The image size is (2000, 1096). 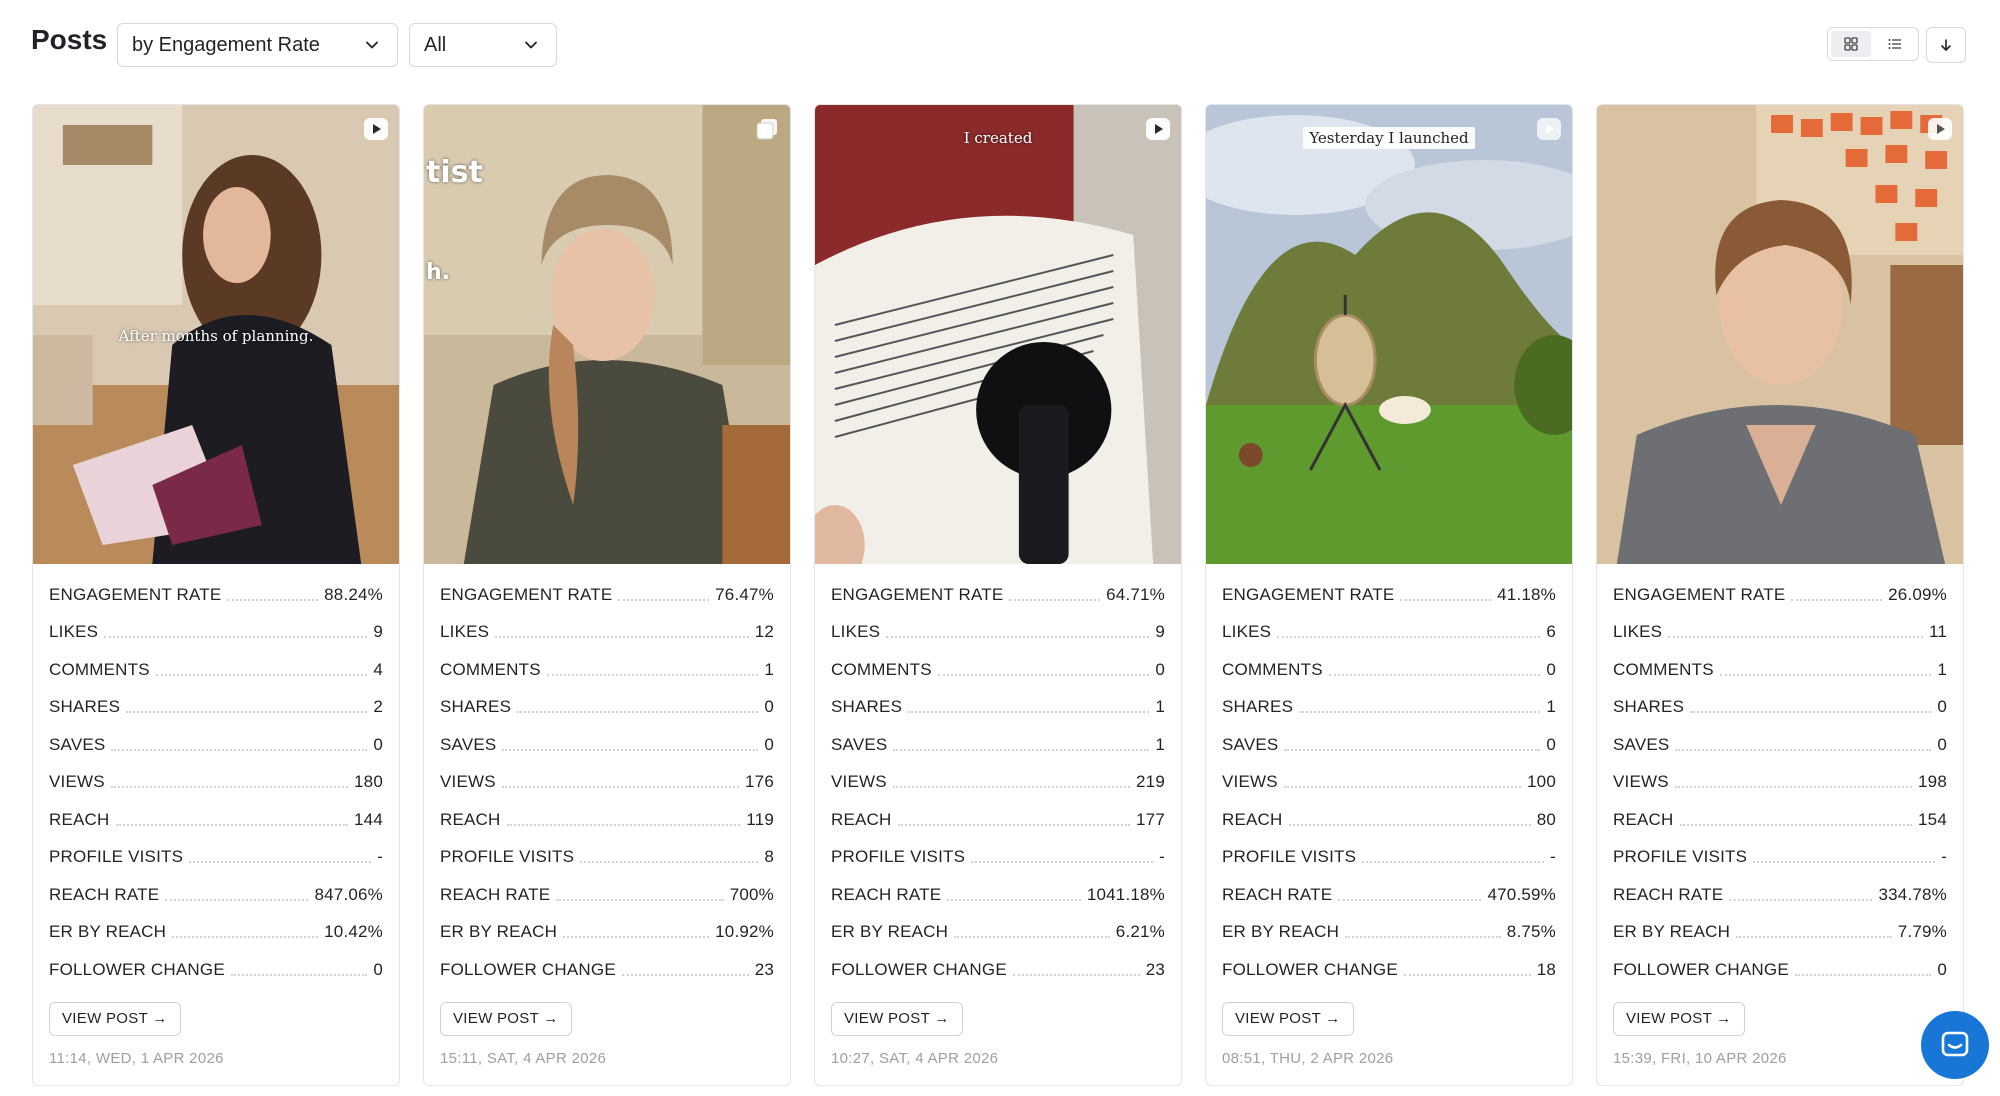 What do you see at coordinates (1308, 1058) in the screenshot?
I see `post-timestamp: 08:51, THU, 2 APR 2026` at bounding box center [1308, 1058].